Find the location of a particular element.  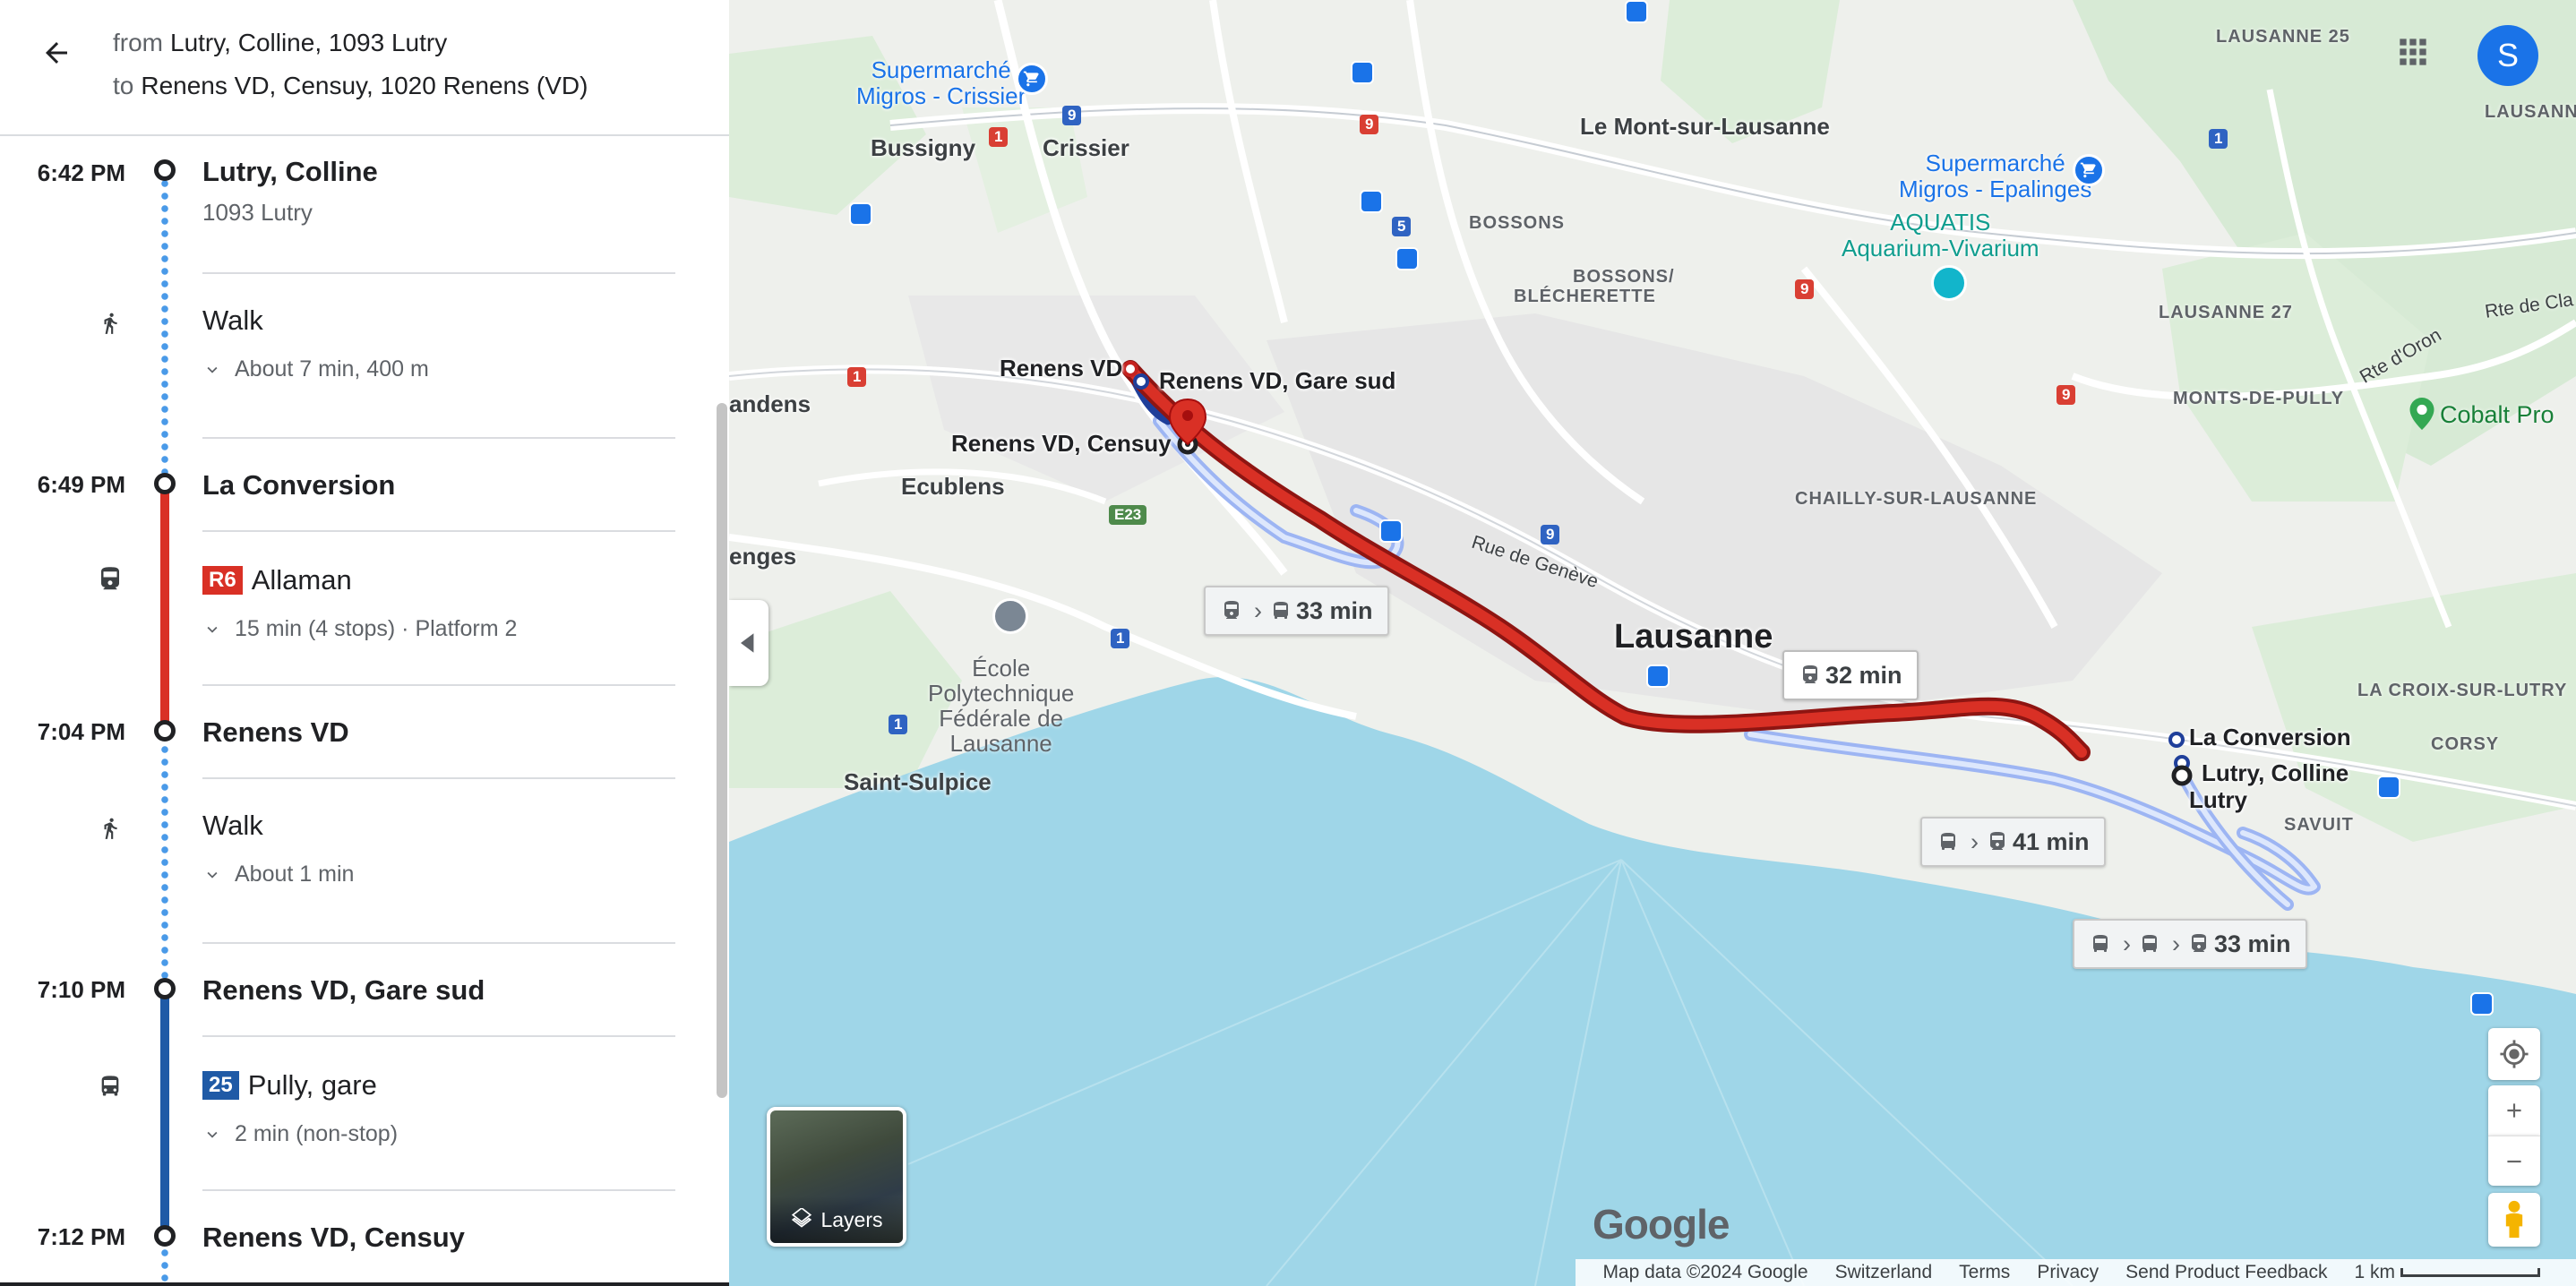

terms-link: Terms is located at coordinates (1984, 1272).